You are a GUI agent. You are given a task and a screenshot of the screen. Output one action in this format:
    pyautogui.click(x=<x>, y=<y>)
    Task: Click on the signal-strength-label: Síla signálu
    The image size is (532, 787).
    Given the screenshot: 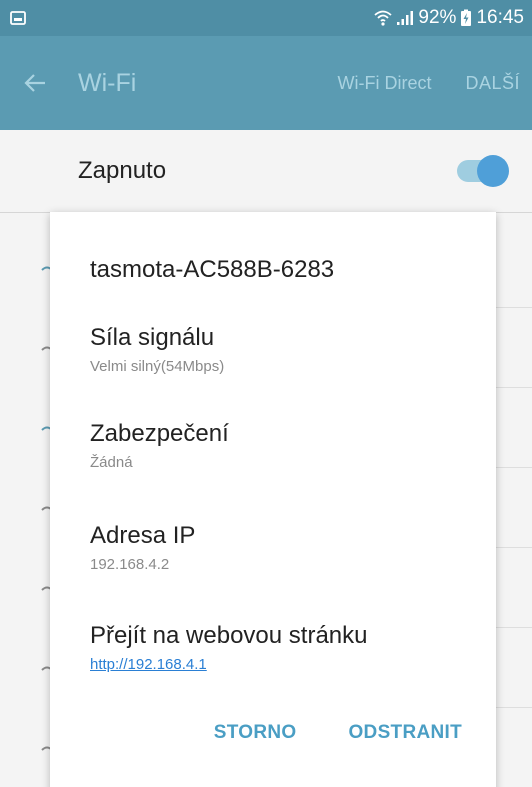 What is the action you would take?
    pyautogui.click(x=152, y=337)
    